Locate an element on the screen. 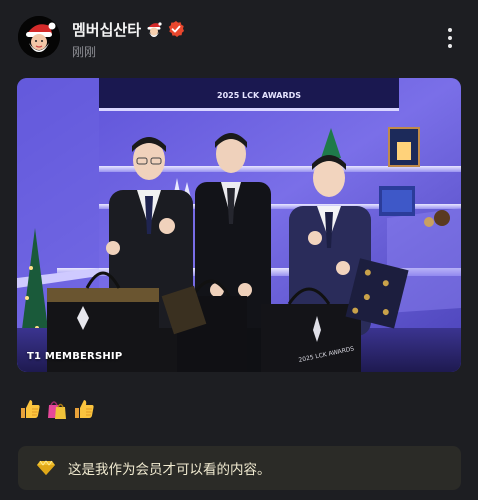  members-only-text: 这是我作为会员才可以看的内容。 is located at coordinates (169, 470).